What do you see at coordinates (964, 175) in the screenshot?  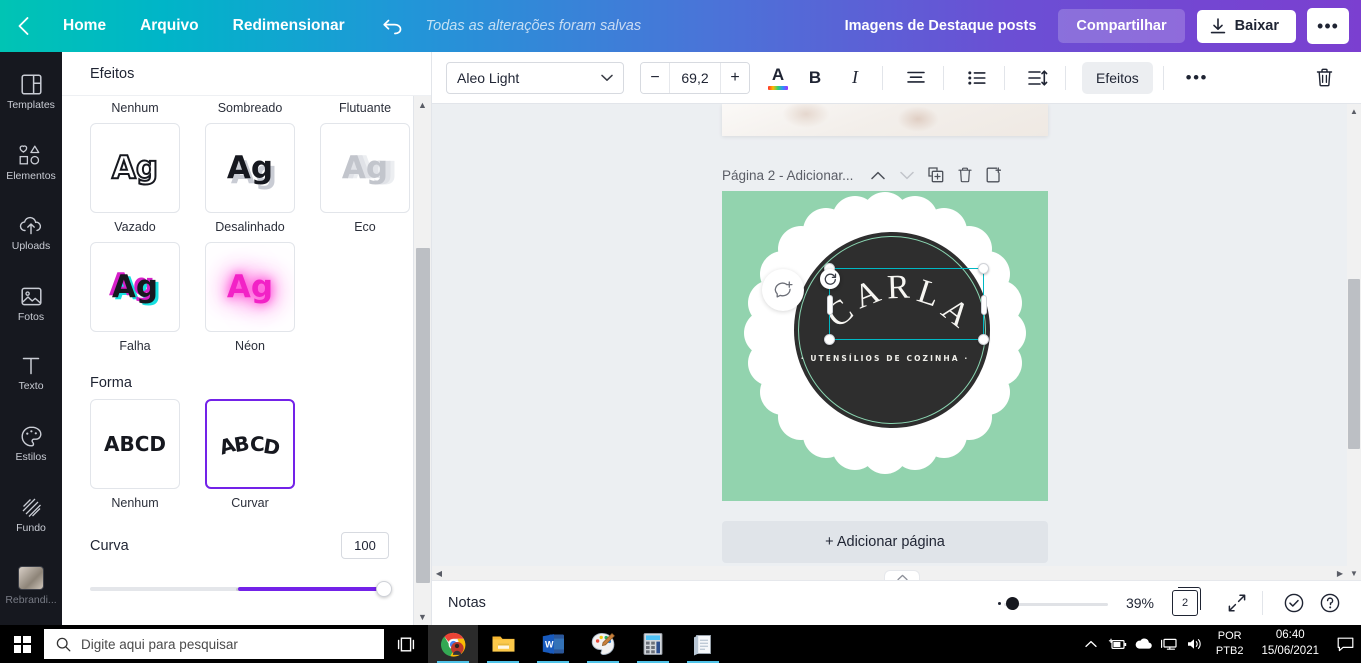 I see `delete-page-button` at bounding box center [964, 175].